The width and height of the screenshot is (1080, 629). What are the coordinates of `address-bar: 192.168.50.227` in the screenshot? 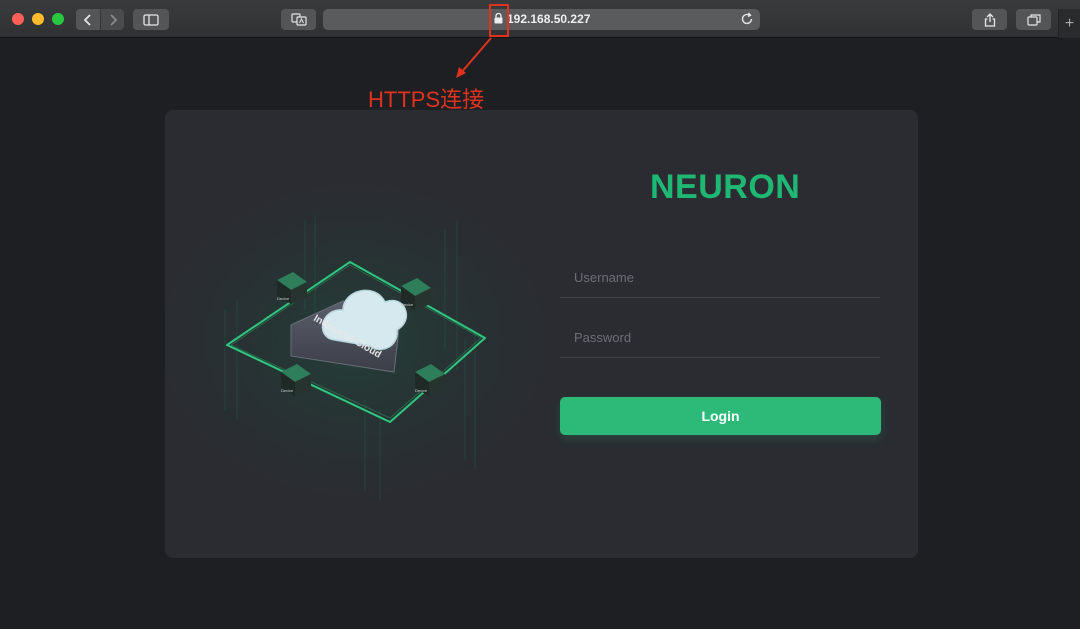 It's located at (541, 19).